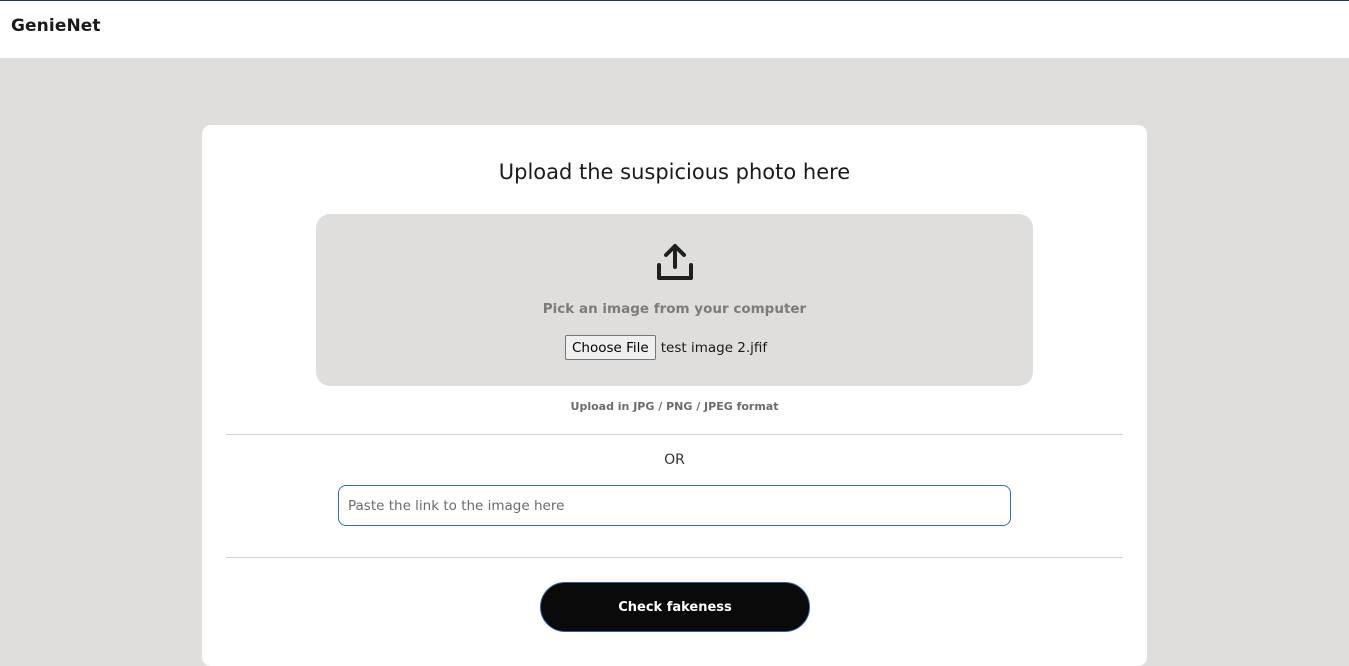 This screenshot has height=666, width=1349. Describe the element at coordinates (674, 460) in the screenshot. I see `or-separator-label: OR` at that location.